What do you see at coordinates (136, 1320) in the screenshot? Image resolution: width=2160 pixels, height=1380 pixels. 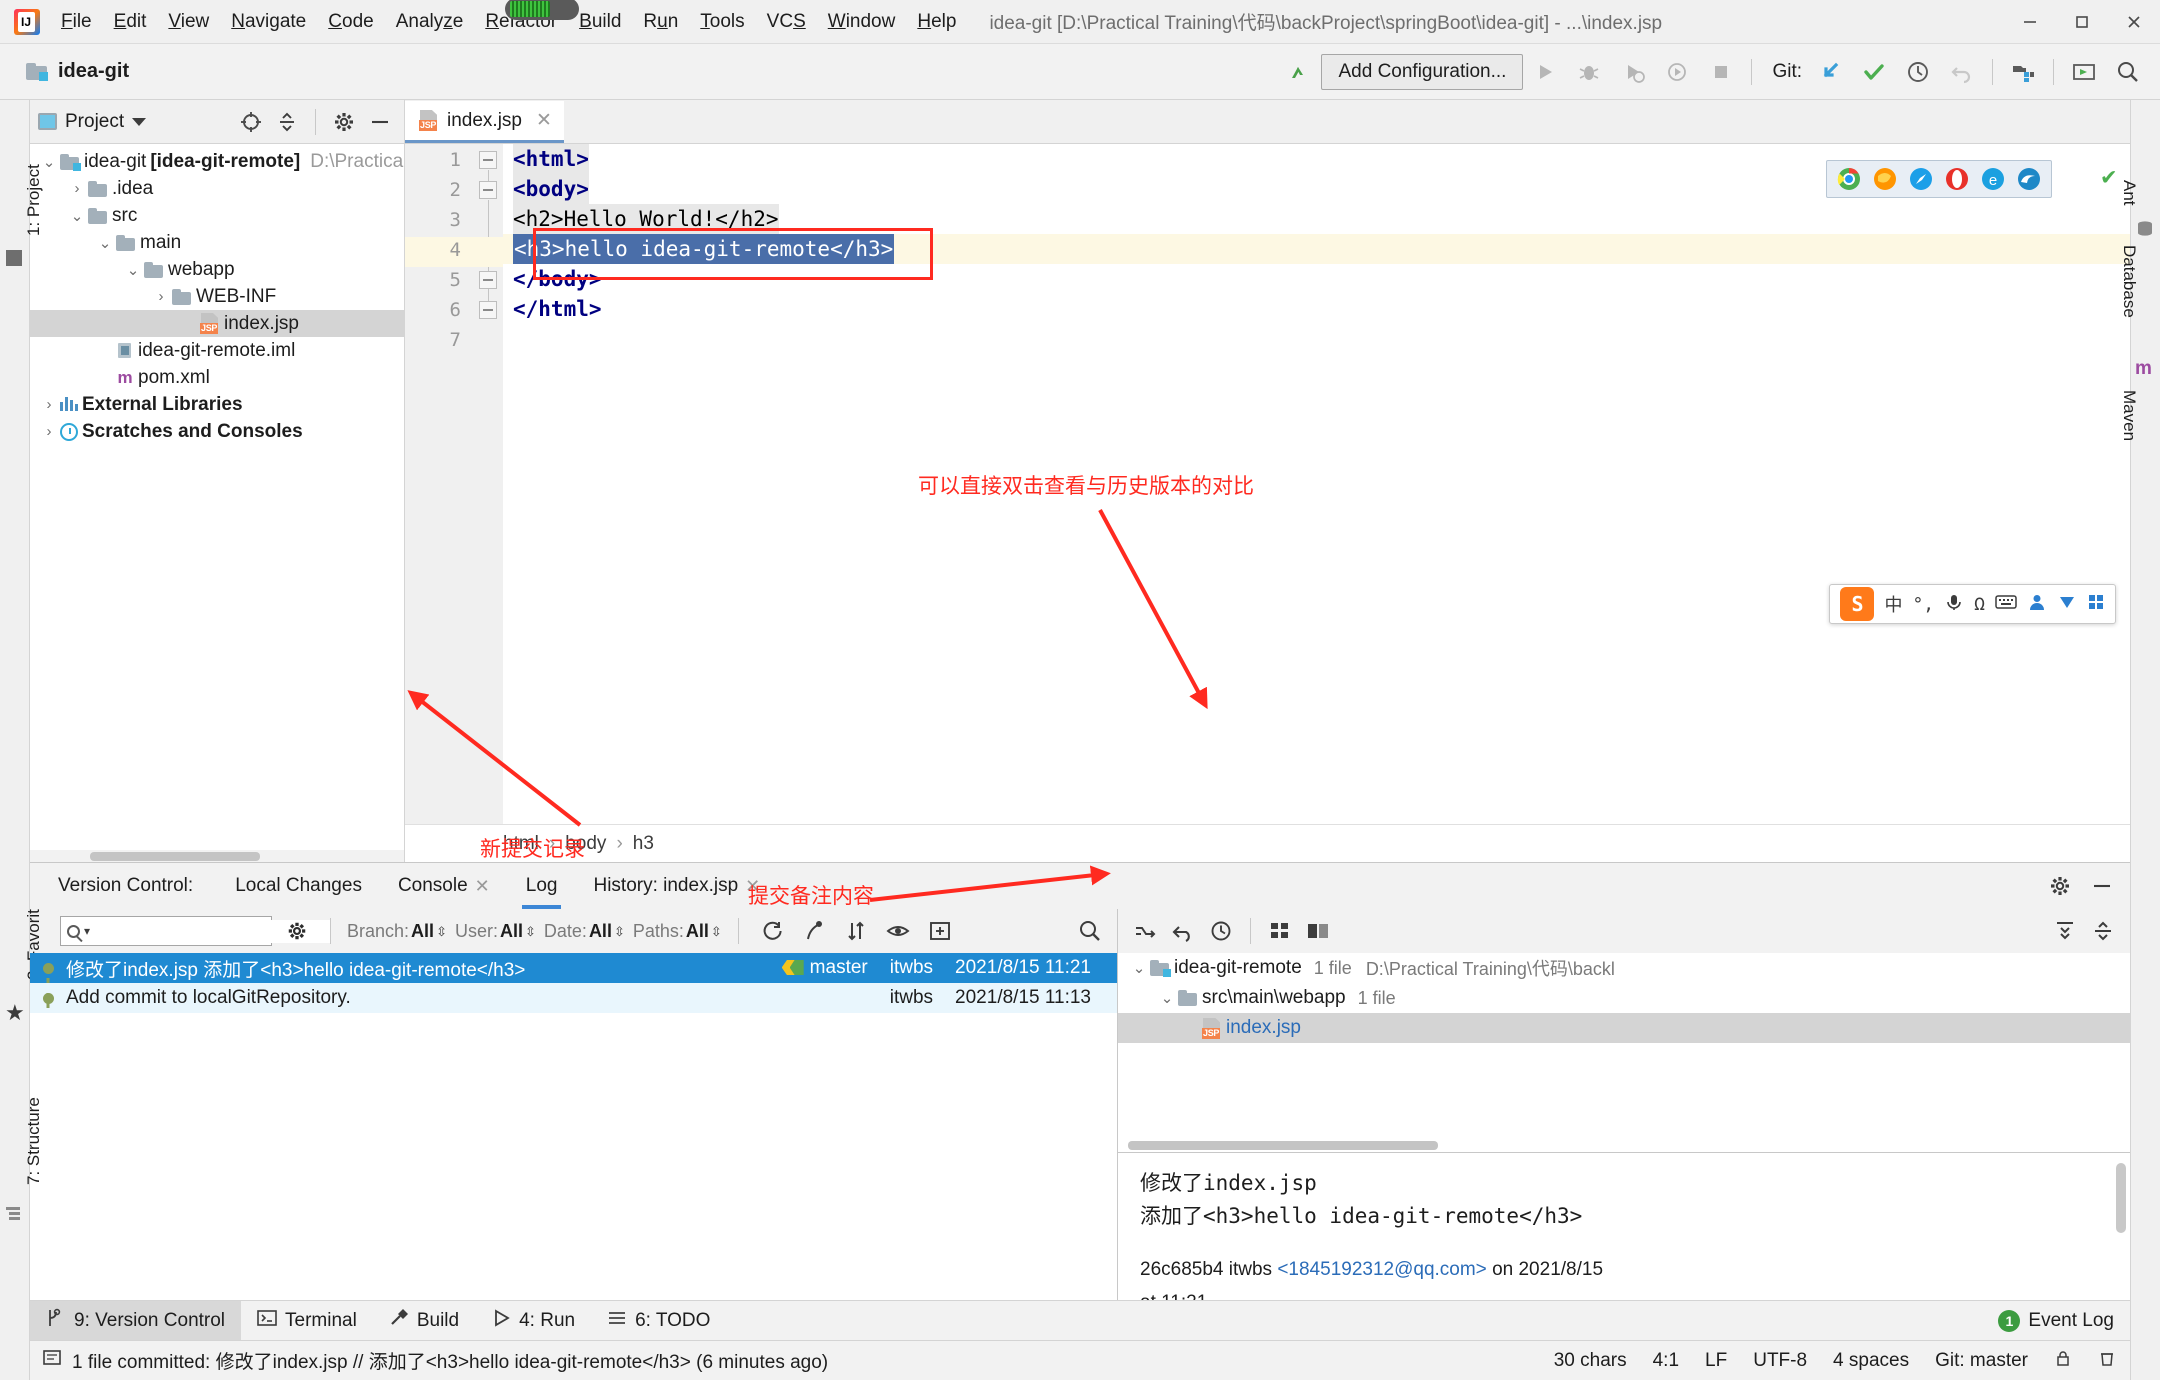 I see `tool-window-version-control: 9: Version Control` at bounding box center [136, 1320].